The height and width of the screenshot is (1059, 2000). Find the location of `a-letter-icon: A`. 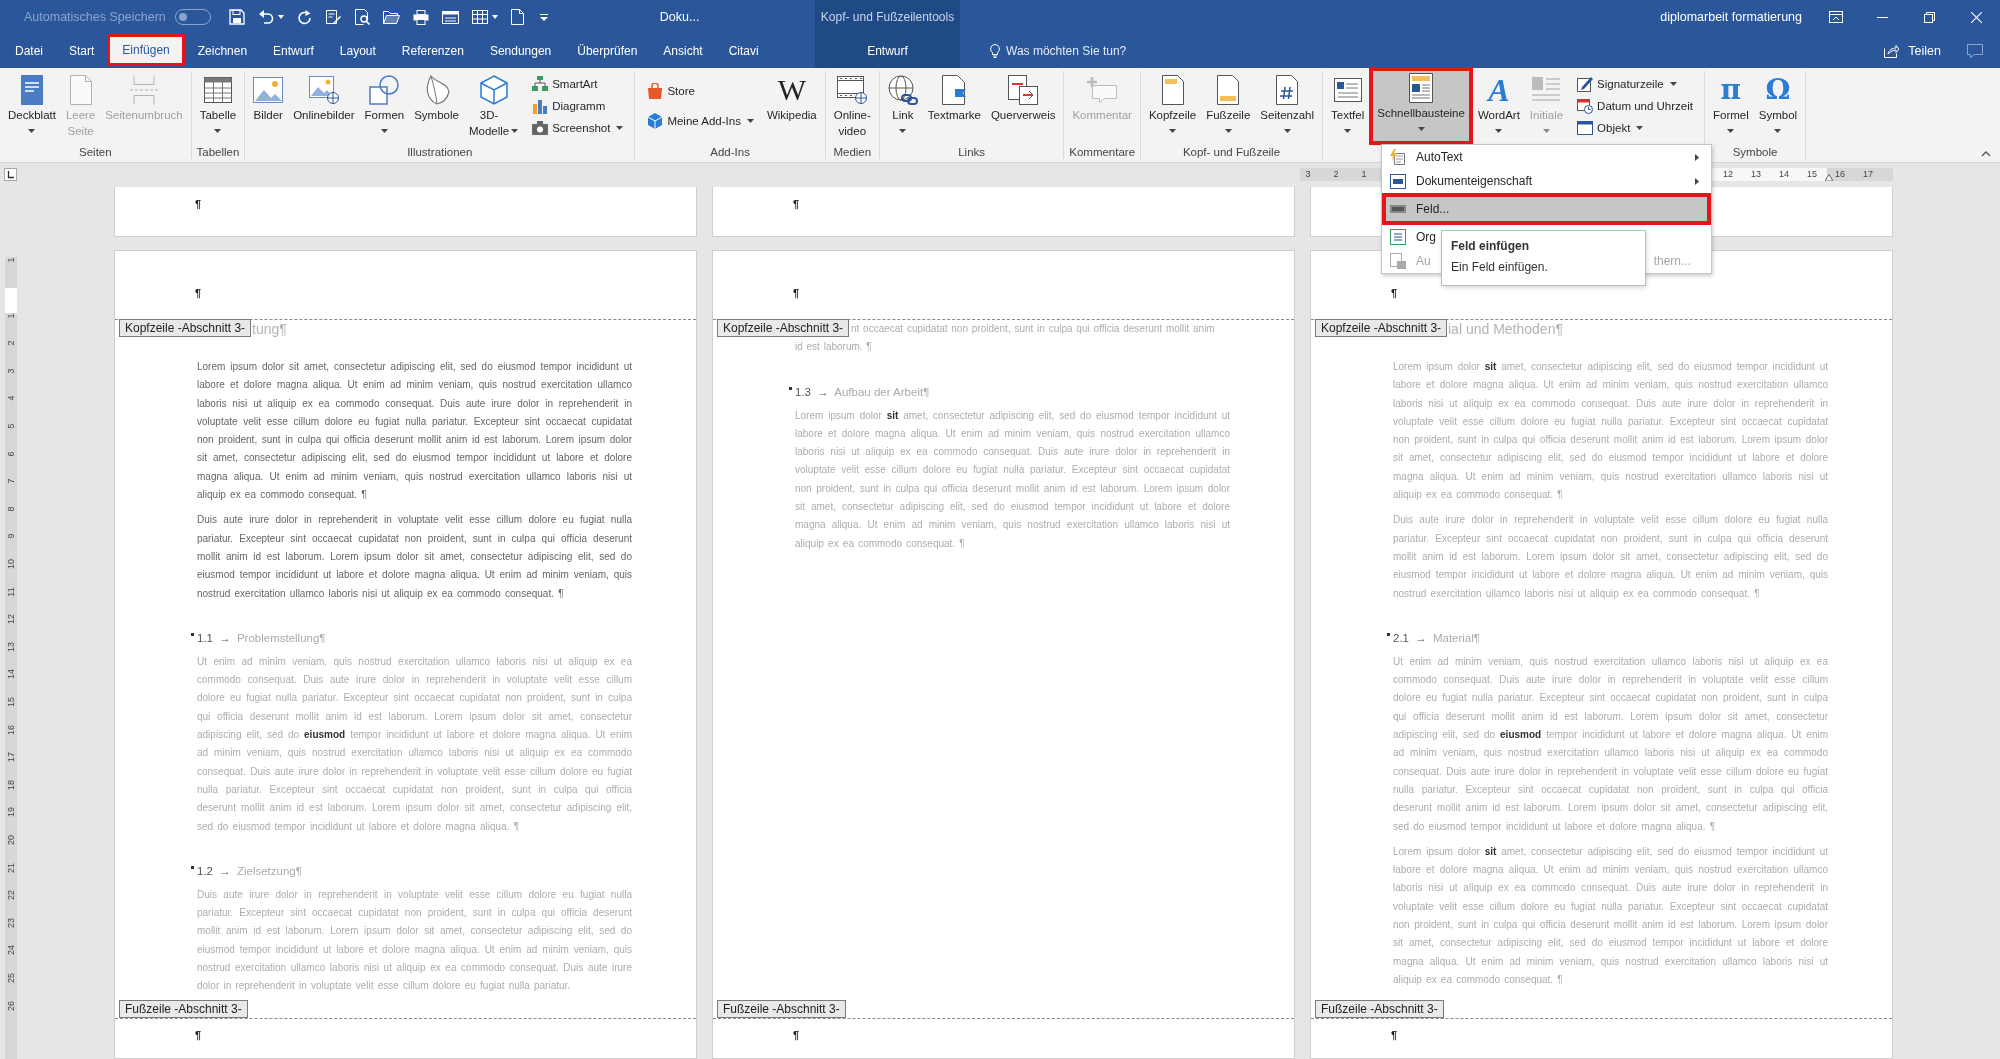

a-letter-icon: A is located at coordinates (1499, 90).